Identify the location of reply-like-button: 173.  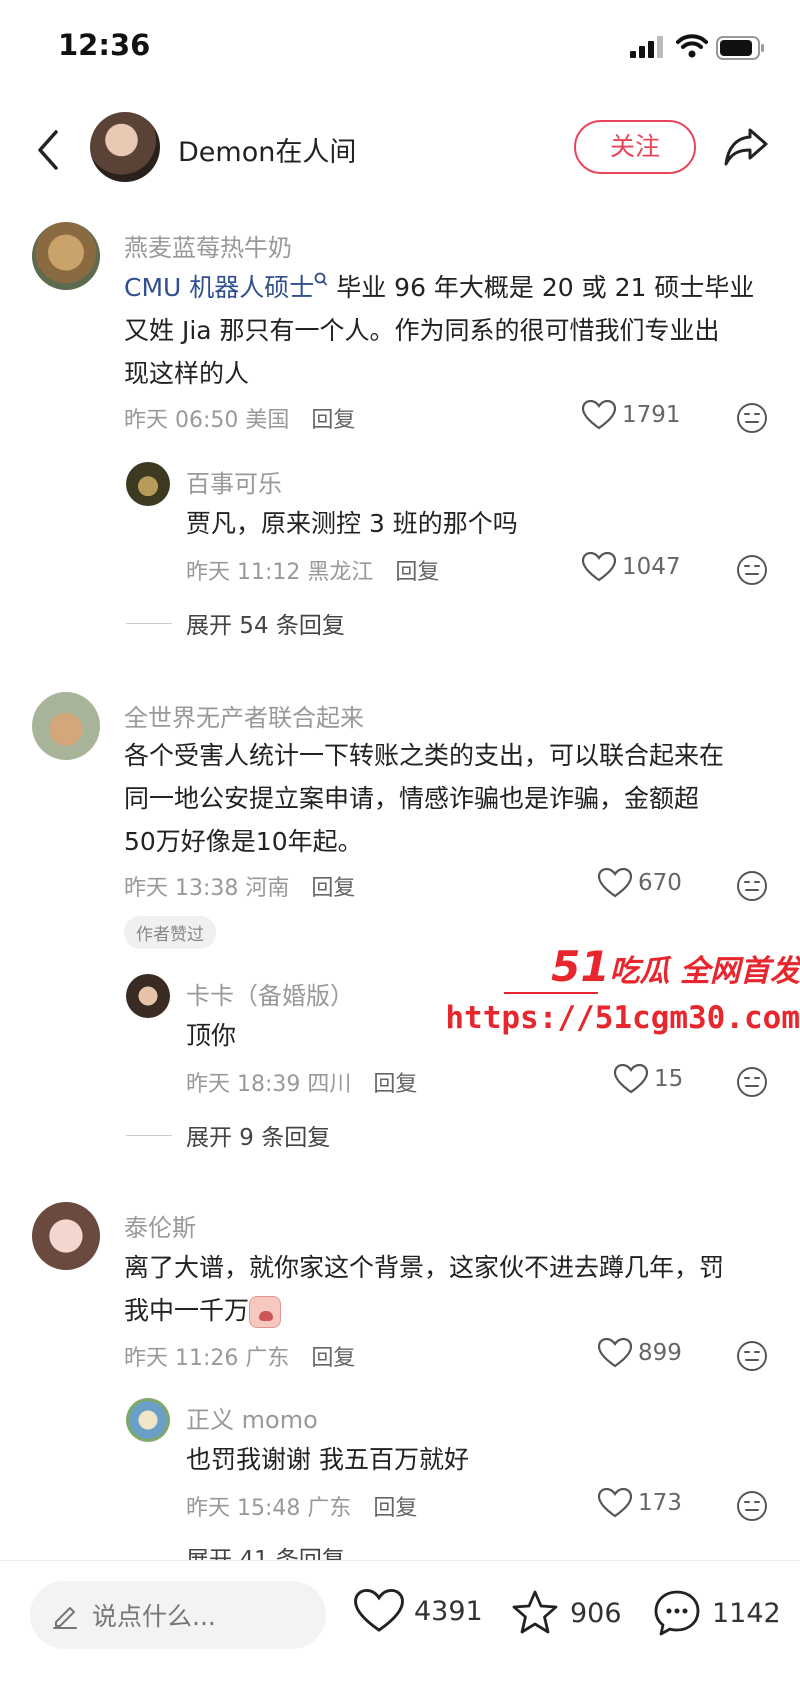
(640, 1503).